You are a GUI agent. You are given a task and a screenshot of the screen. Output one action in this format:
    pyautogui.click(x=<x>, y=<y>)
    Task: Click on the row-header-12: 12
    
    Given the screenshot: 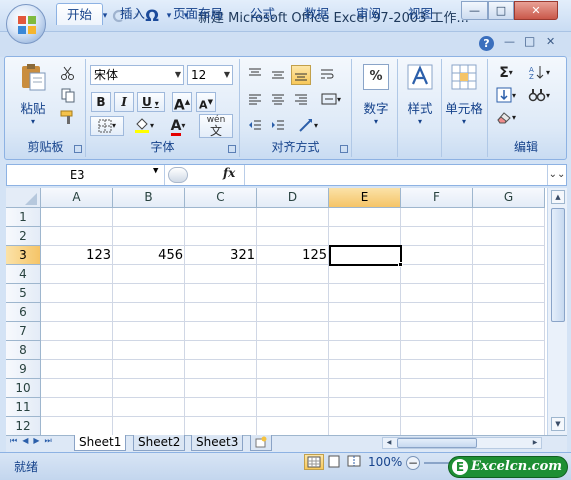 What is the action you would take?
    pyautogui.click(x=23, y=426)
    